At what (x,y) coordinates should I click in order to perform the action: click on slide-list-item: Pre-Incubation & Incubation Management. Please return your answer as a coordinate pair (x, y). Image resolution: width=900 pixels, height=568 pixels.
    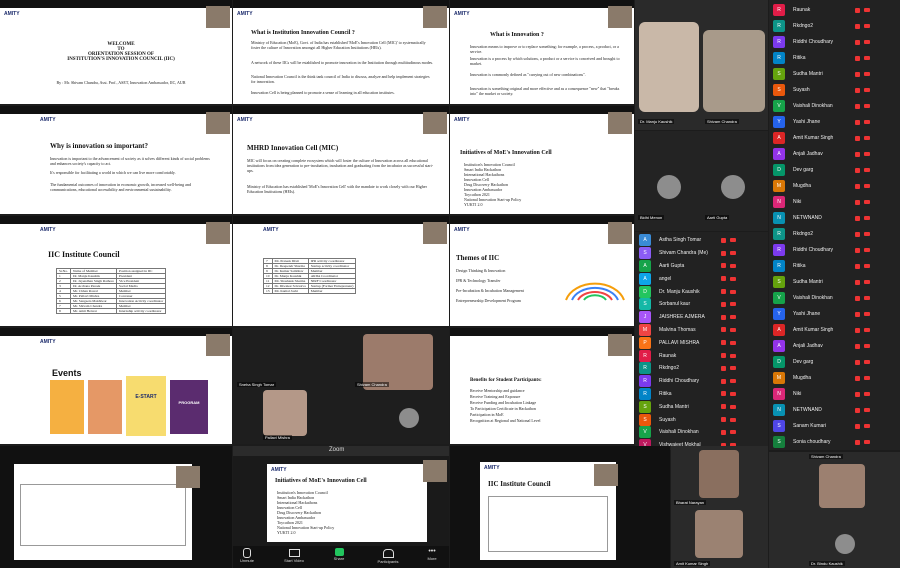
    Looking at the image, I should click on (490, 290).